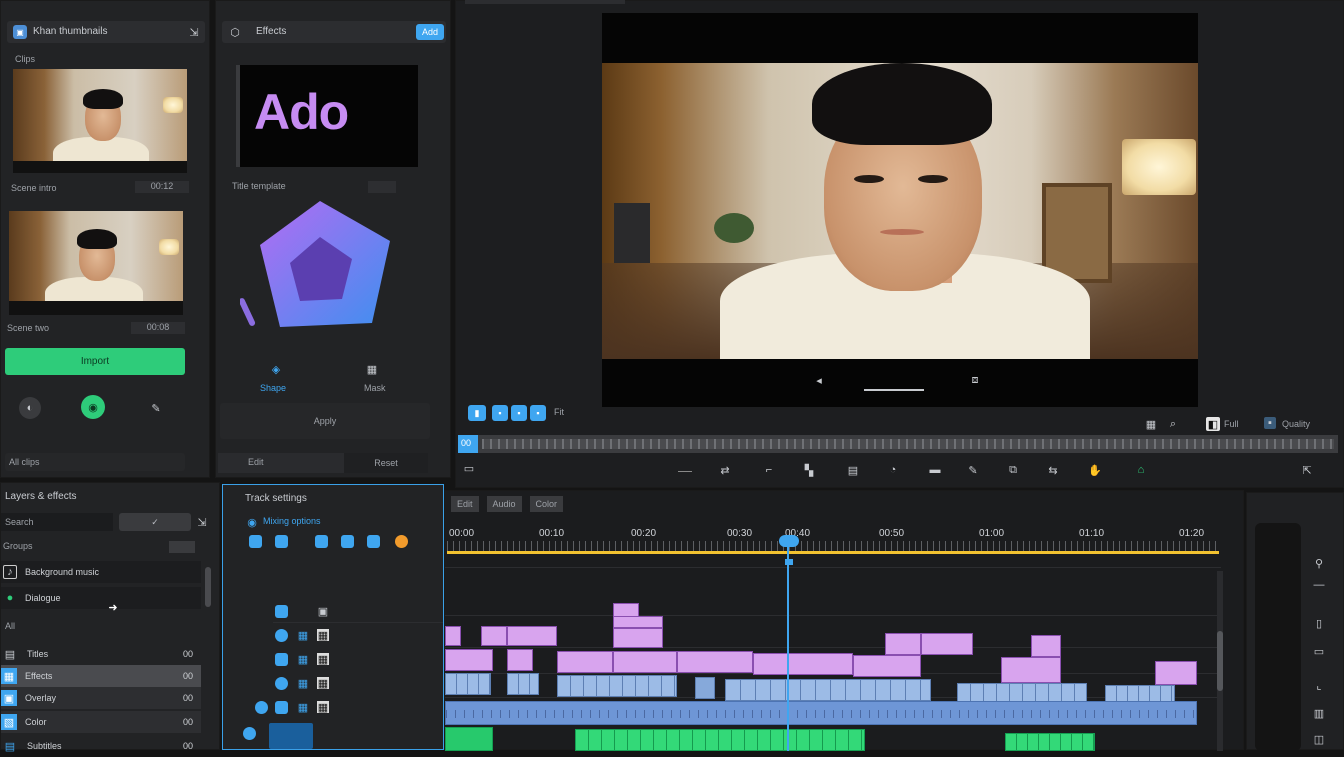 The width and height of the screenshot is (1344, 757). Describe the element at coordinates (1319, 623) in the screenshot. I see `page-icon: ▯` at that location.